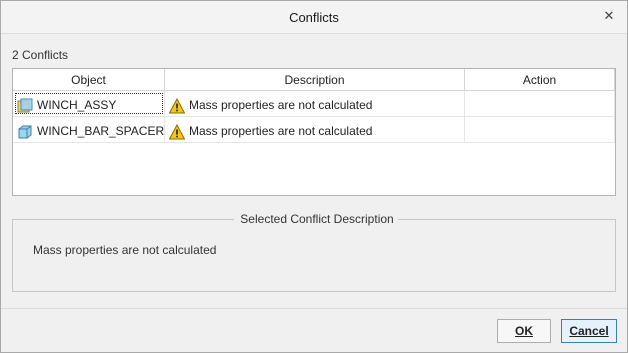 Image resolution: width=628 pixels, height=353 pixels. Describe the element at coordinates (609, 16) in the screenshot. I see `close-icon: ✕` at that location.